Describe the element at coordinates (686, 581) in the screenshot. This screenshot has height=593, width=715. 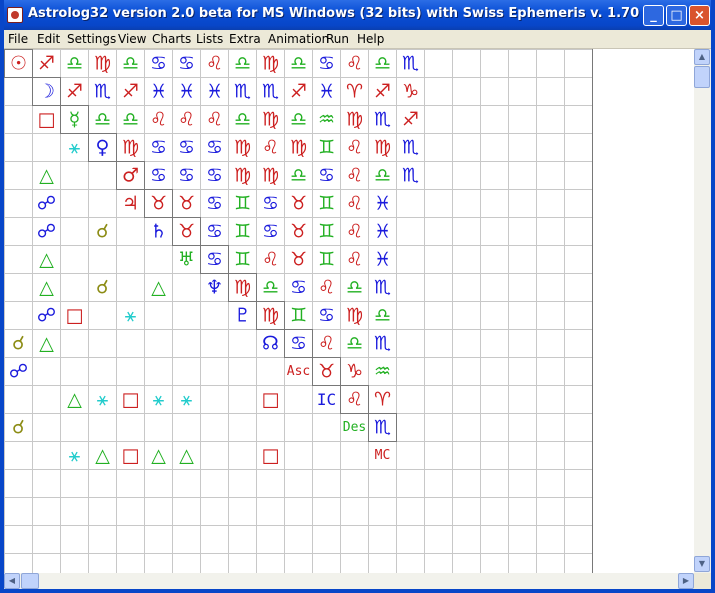
I see `scroll-right-button: ▶` at that location.